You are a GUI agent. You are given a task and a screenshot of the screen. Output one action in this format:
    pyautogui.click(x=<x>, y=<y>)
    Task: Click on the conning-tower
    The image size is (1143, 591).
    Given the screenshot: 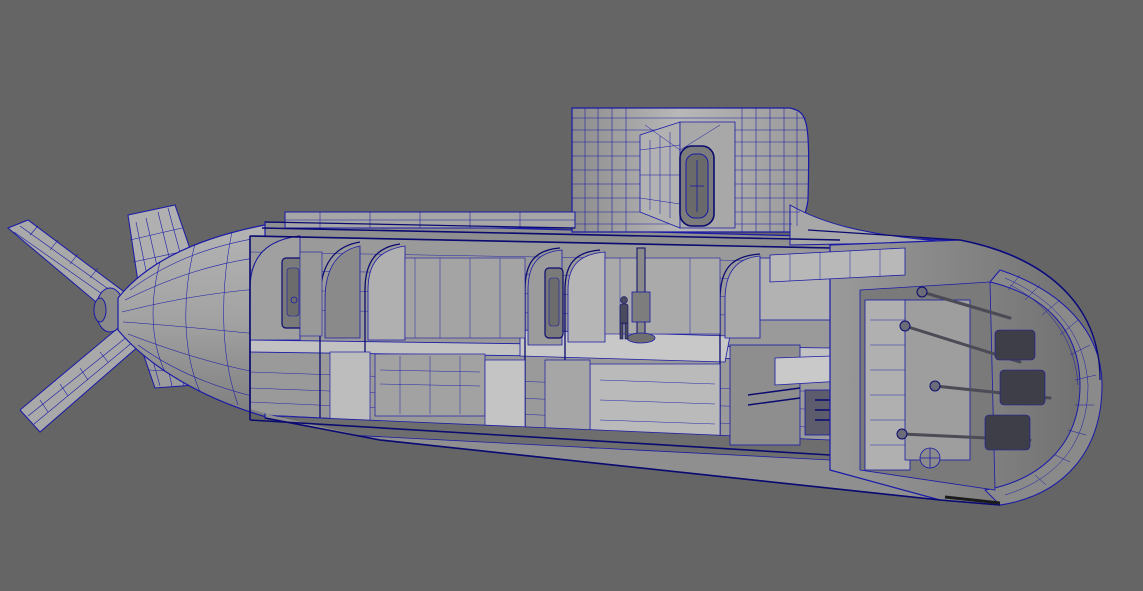 What is the action you would take?
    pyautogui.click(x=761, y=176)
    